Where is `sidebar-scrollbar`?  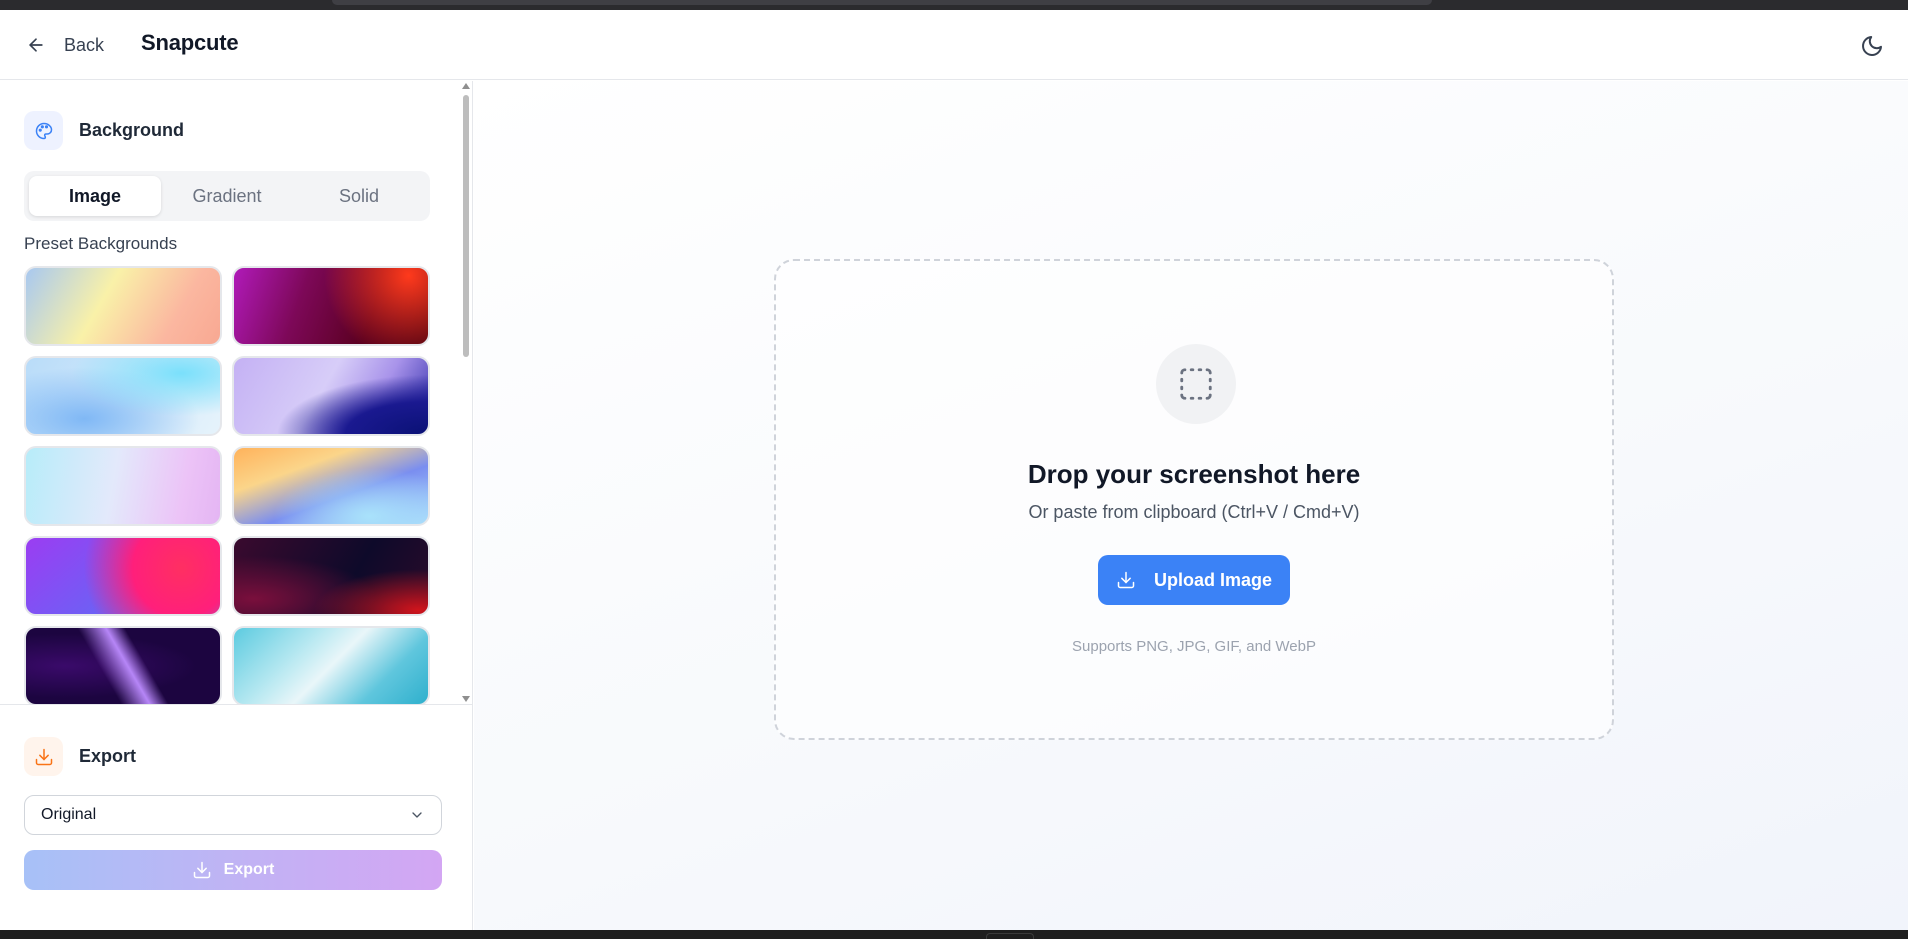
sidebar-scrollbar is located at coordinates (466, 392).